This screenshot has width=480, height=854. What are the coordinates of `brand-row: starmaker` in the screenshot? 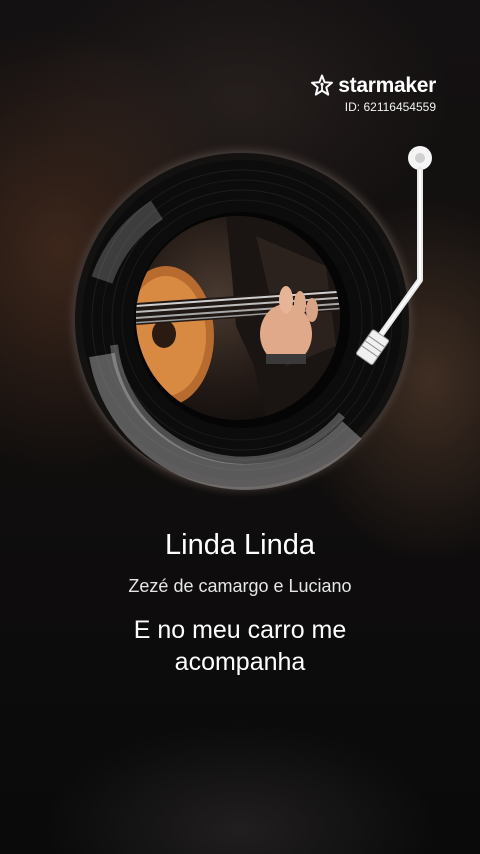 It's located at (373, 86).